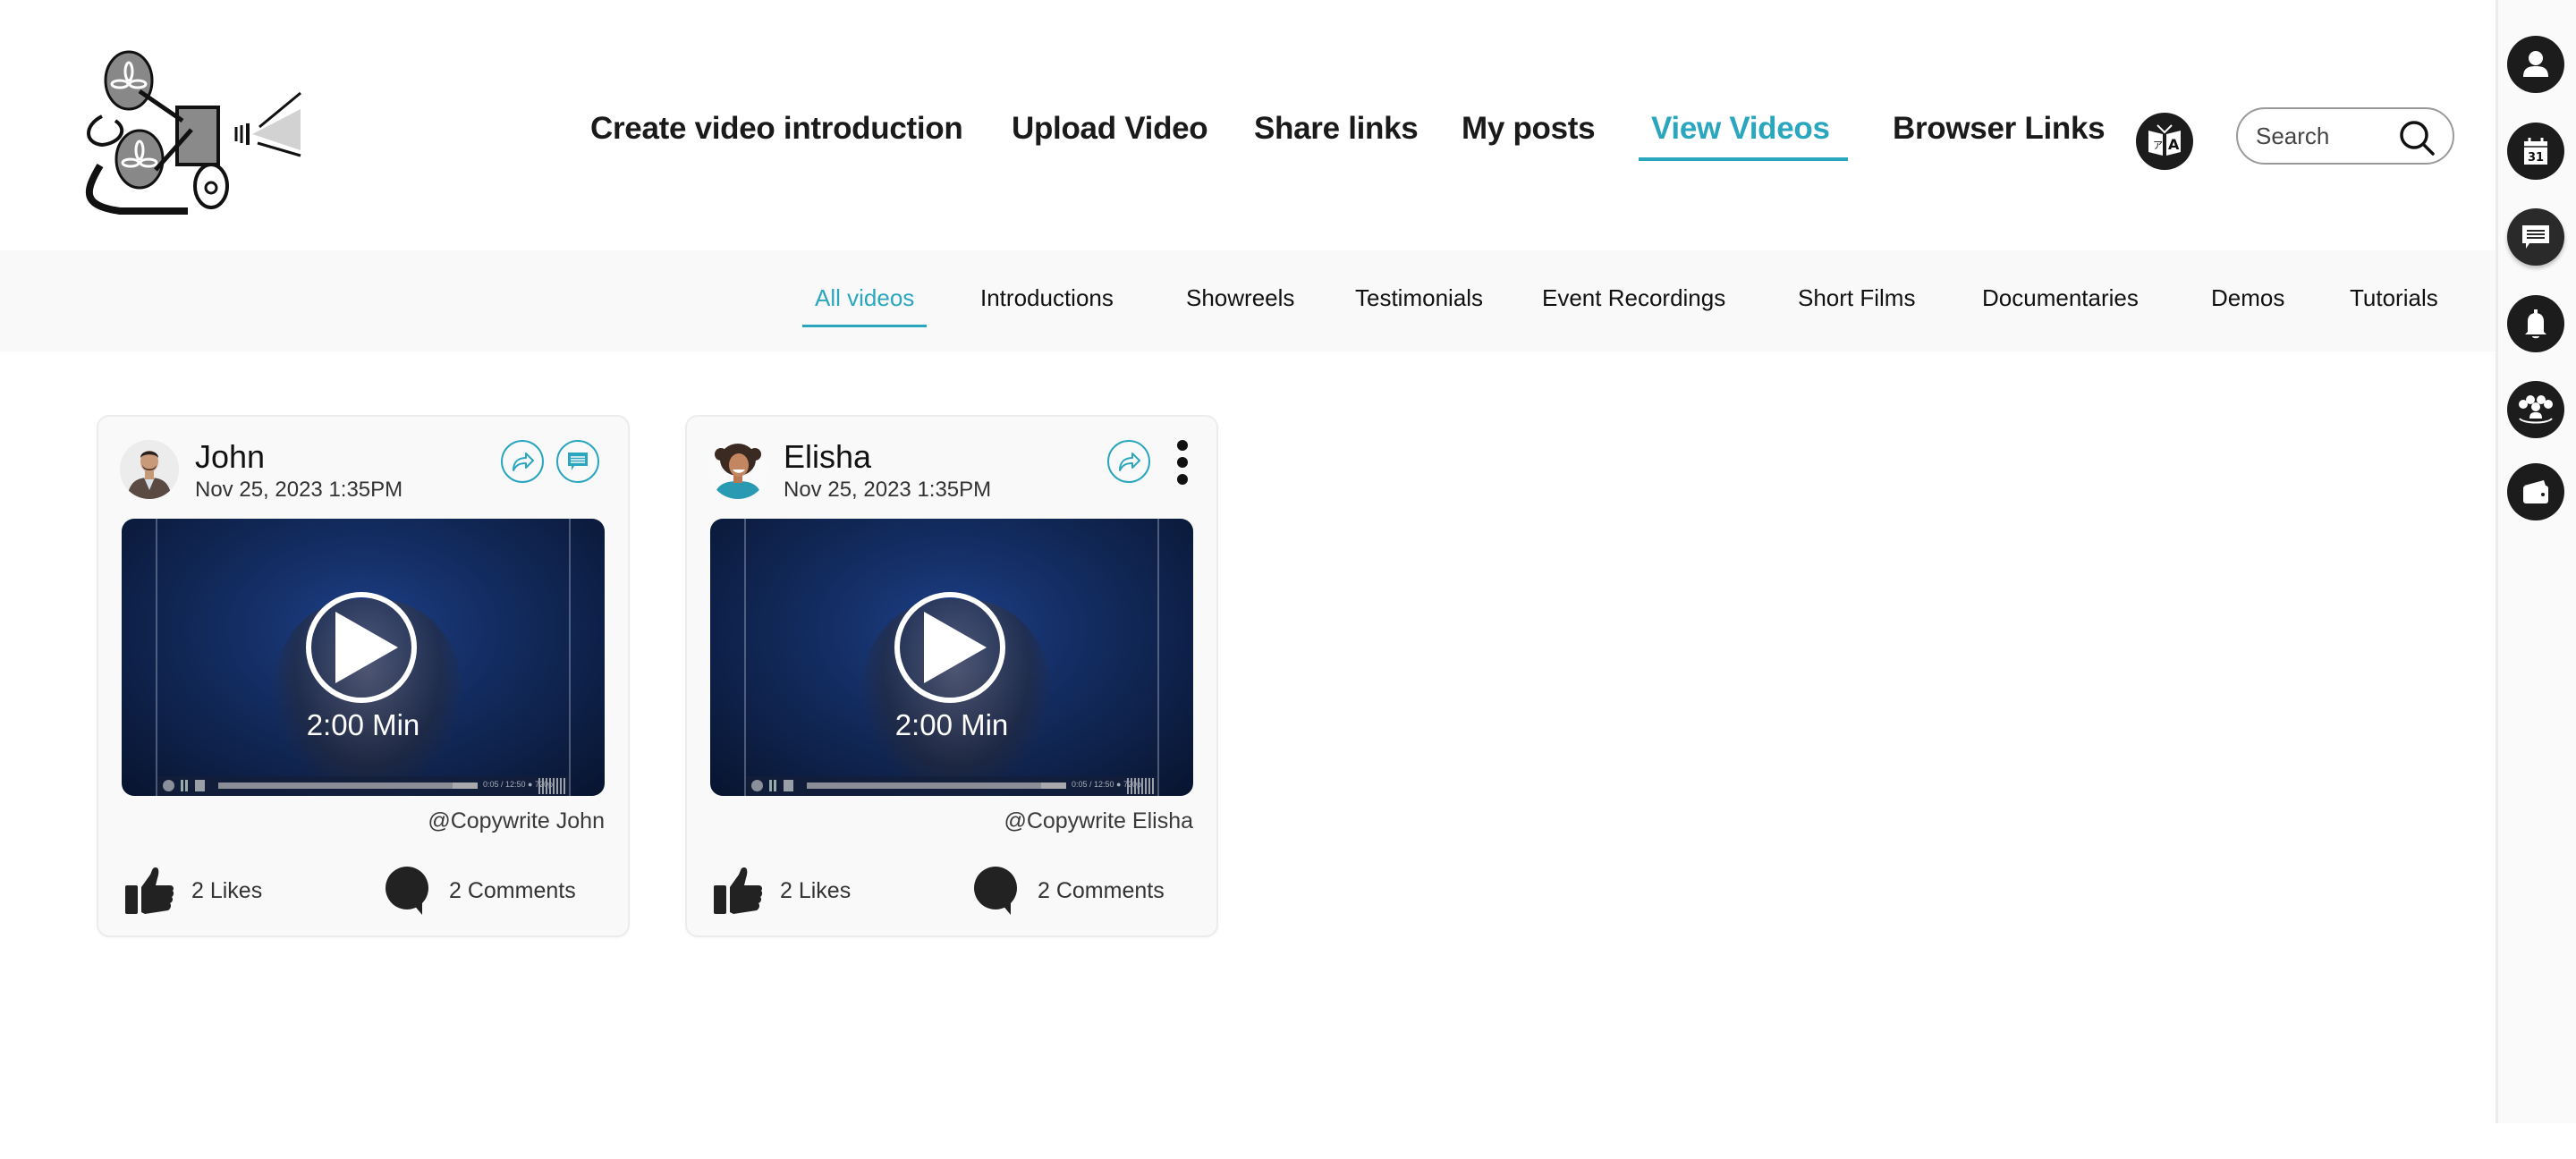  What do you see at coordinates (1240, 298) in the screenshot?
I see `tab-showreels: Showreels` at bounding box center [1240, 298].